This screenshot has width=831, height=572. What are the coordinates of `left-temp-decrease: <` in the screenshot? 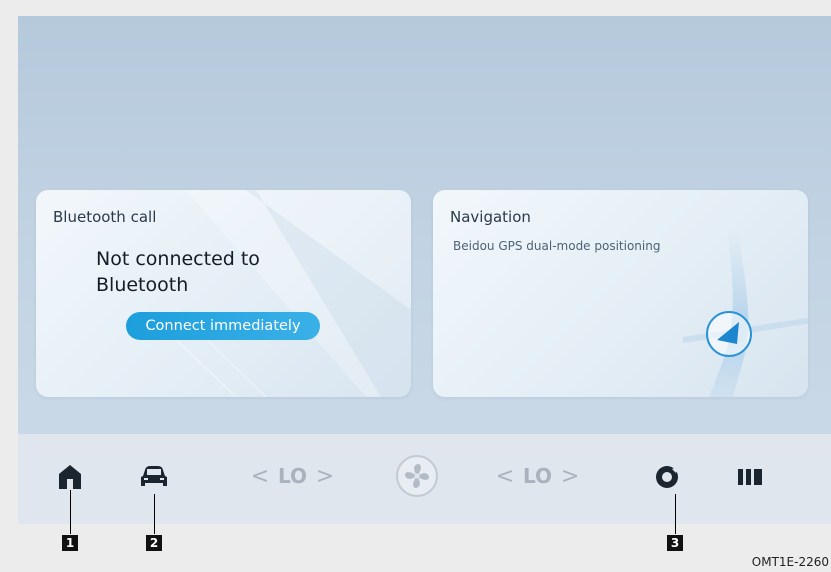 It's located at (260, 476).